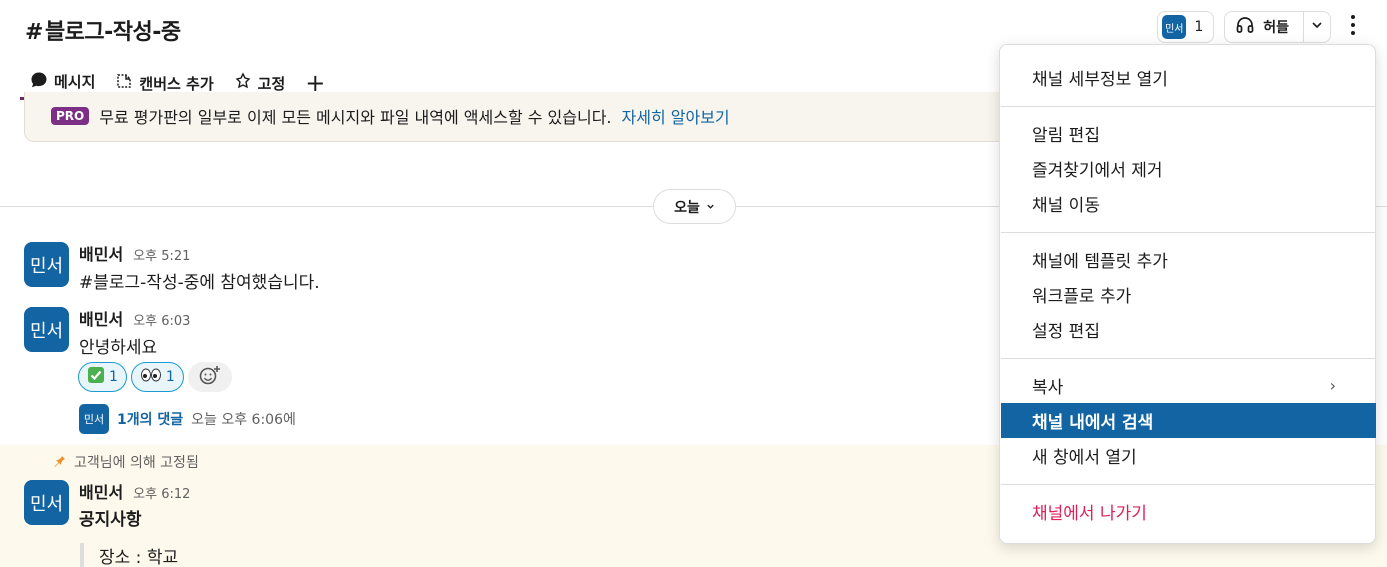 The image size is (1387, 567). Describe the element at coordinates (1332, 385) in the screenshot. I see `chevron-right-icon: ›` at that location.